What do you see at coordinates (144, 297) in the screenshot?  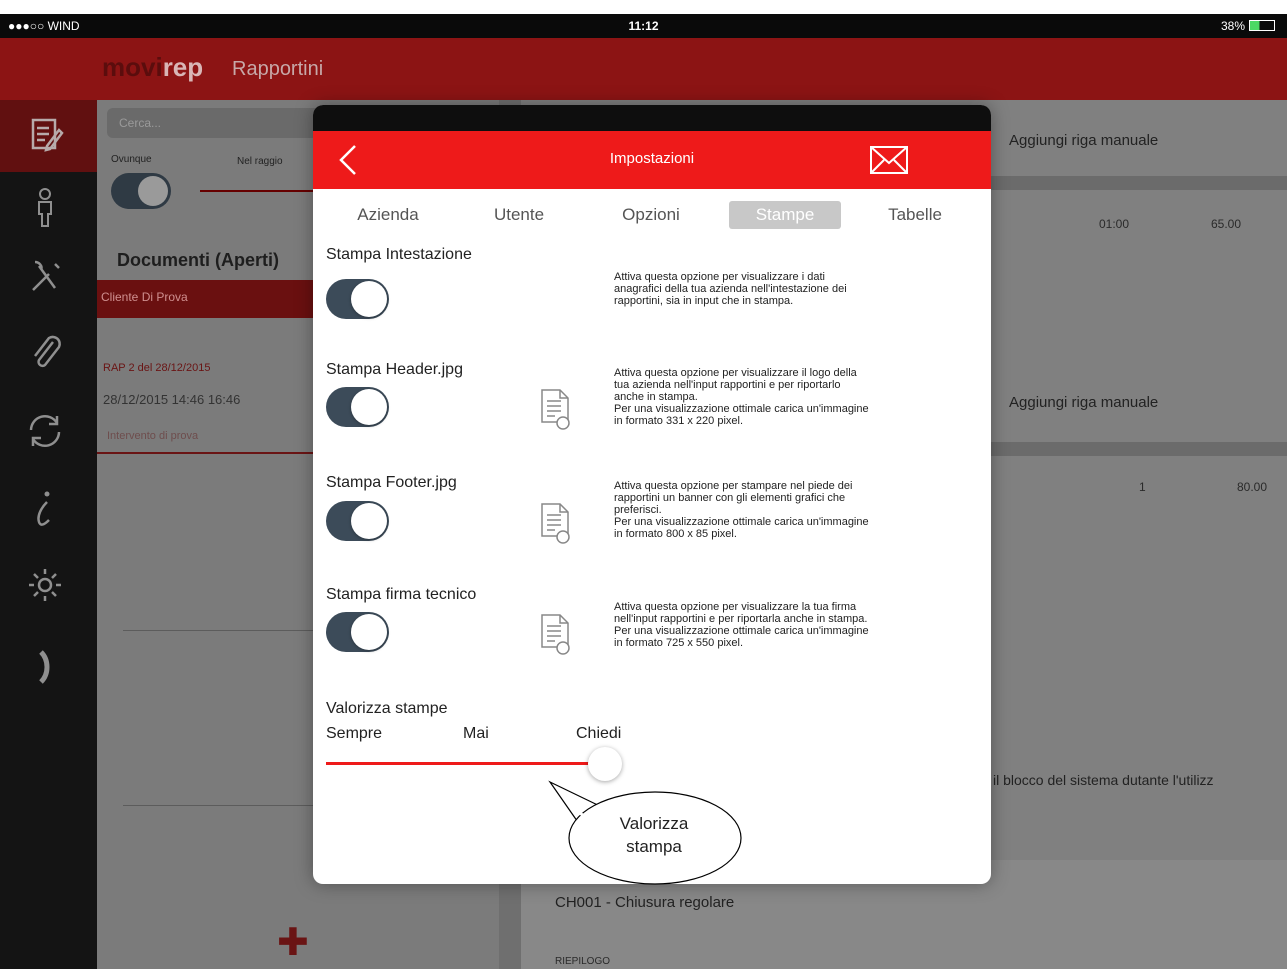 I see `client-name: Cliente Di Prova` at bounding box center [144, 297].